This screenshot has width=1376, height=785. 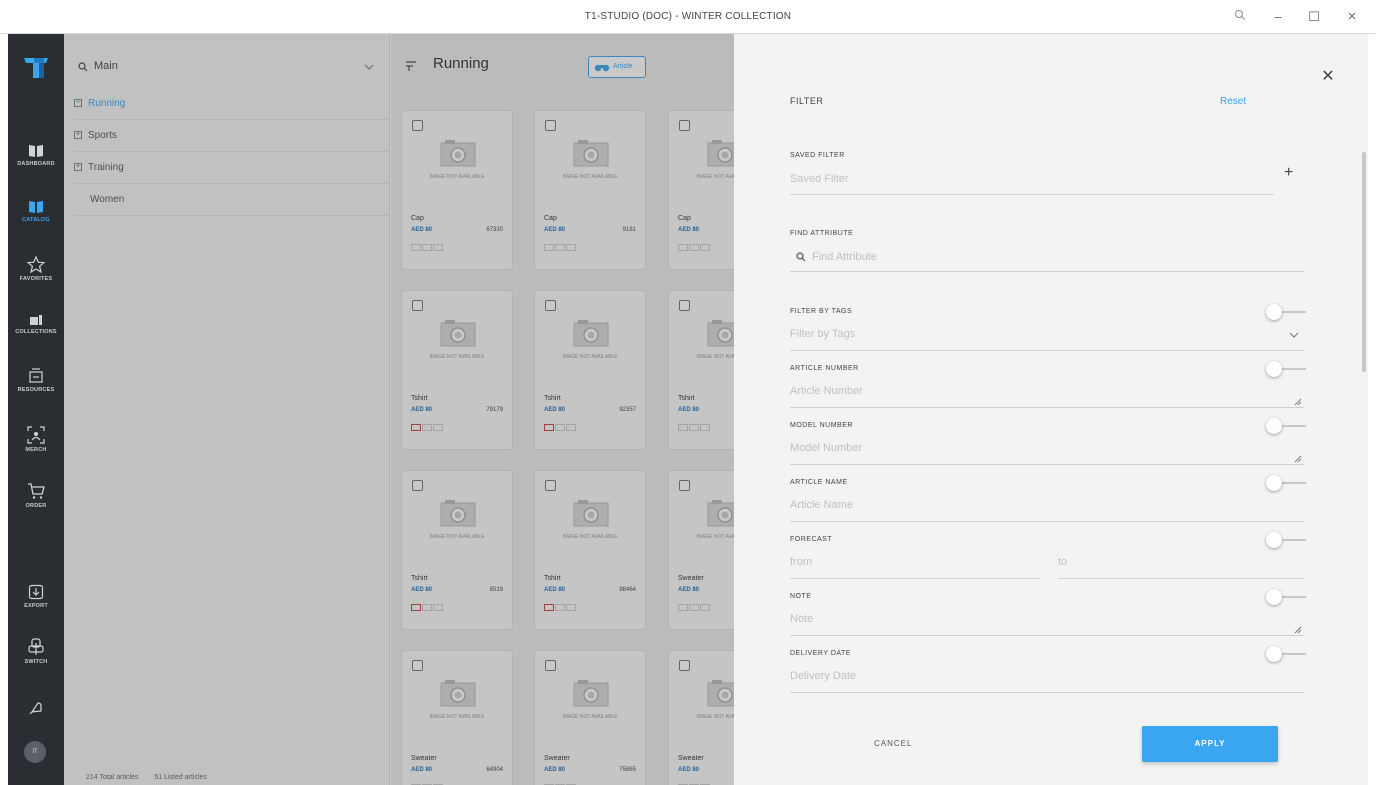 I want to click on dashboard-icon, so click(x=36, y=151).